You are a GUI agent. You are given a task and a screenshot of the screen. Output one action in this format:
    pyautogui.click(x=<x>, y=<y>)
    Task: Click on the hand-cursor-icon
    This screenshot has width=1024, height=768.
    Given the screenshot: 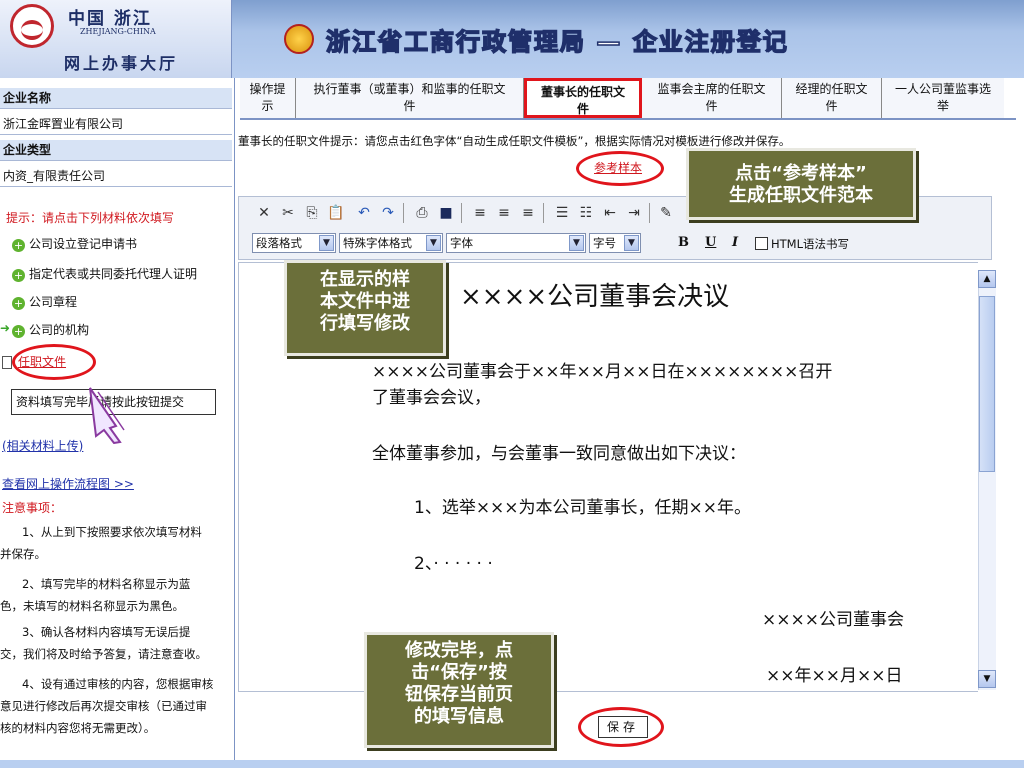 What is the action you would take?
    pyautogui.click(x=107, y=415)
    